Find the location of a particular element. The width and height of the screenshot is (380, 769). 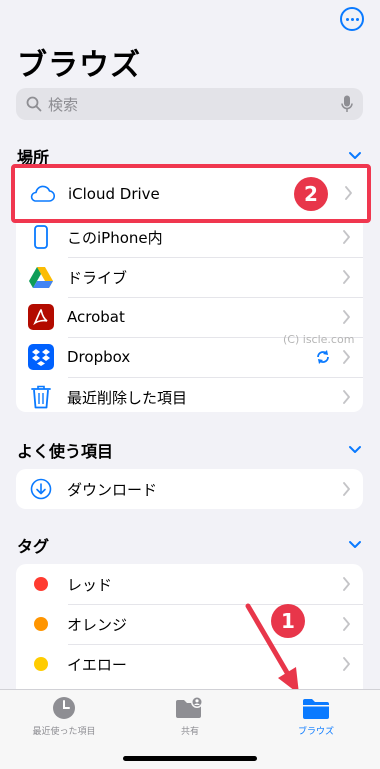

dropbox-icon is located at coordinates (41, 357).